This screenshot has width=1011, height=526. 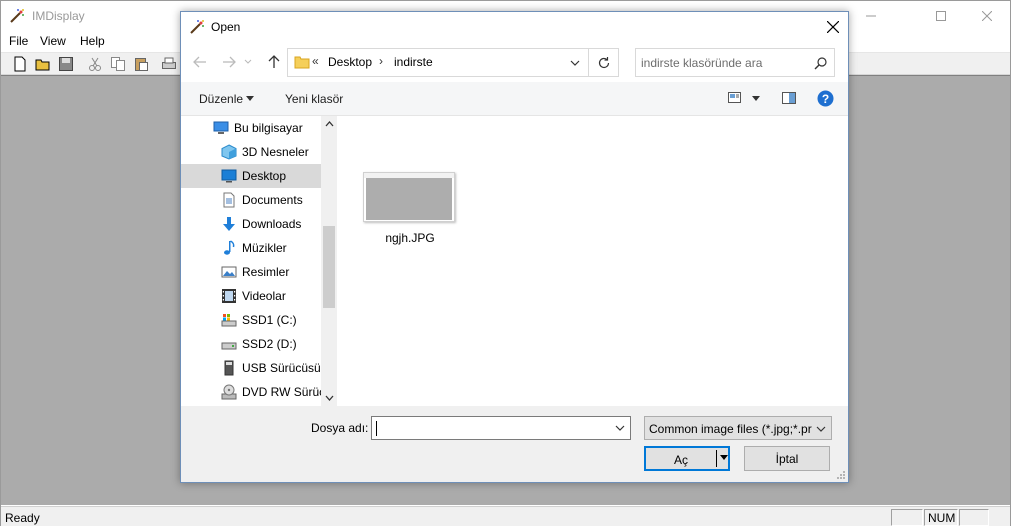 I want to click on download-icon, so click(x=229, y=224).